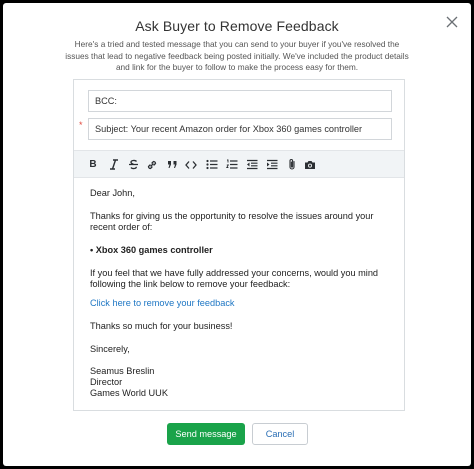  Describe the element at coordinates (240, 303) in the screenshot. I see `remove-feedback-link: Click here to remove your feedback` at that location.